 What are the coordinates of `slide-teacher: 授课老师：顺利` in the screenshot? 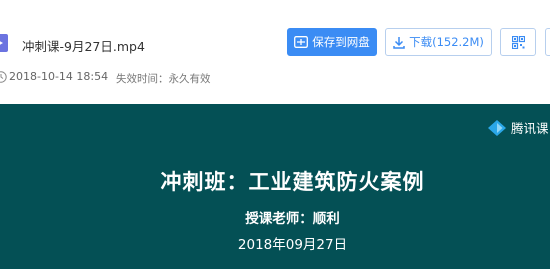 It's located at (292, 219).